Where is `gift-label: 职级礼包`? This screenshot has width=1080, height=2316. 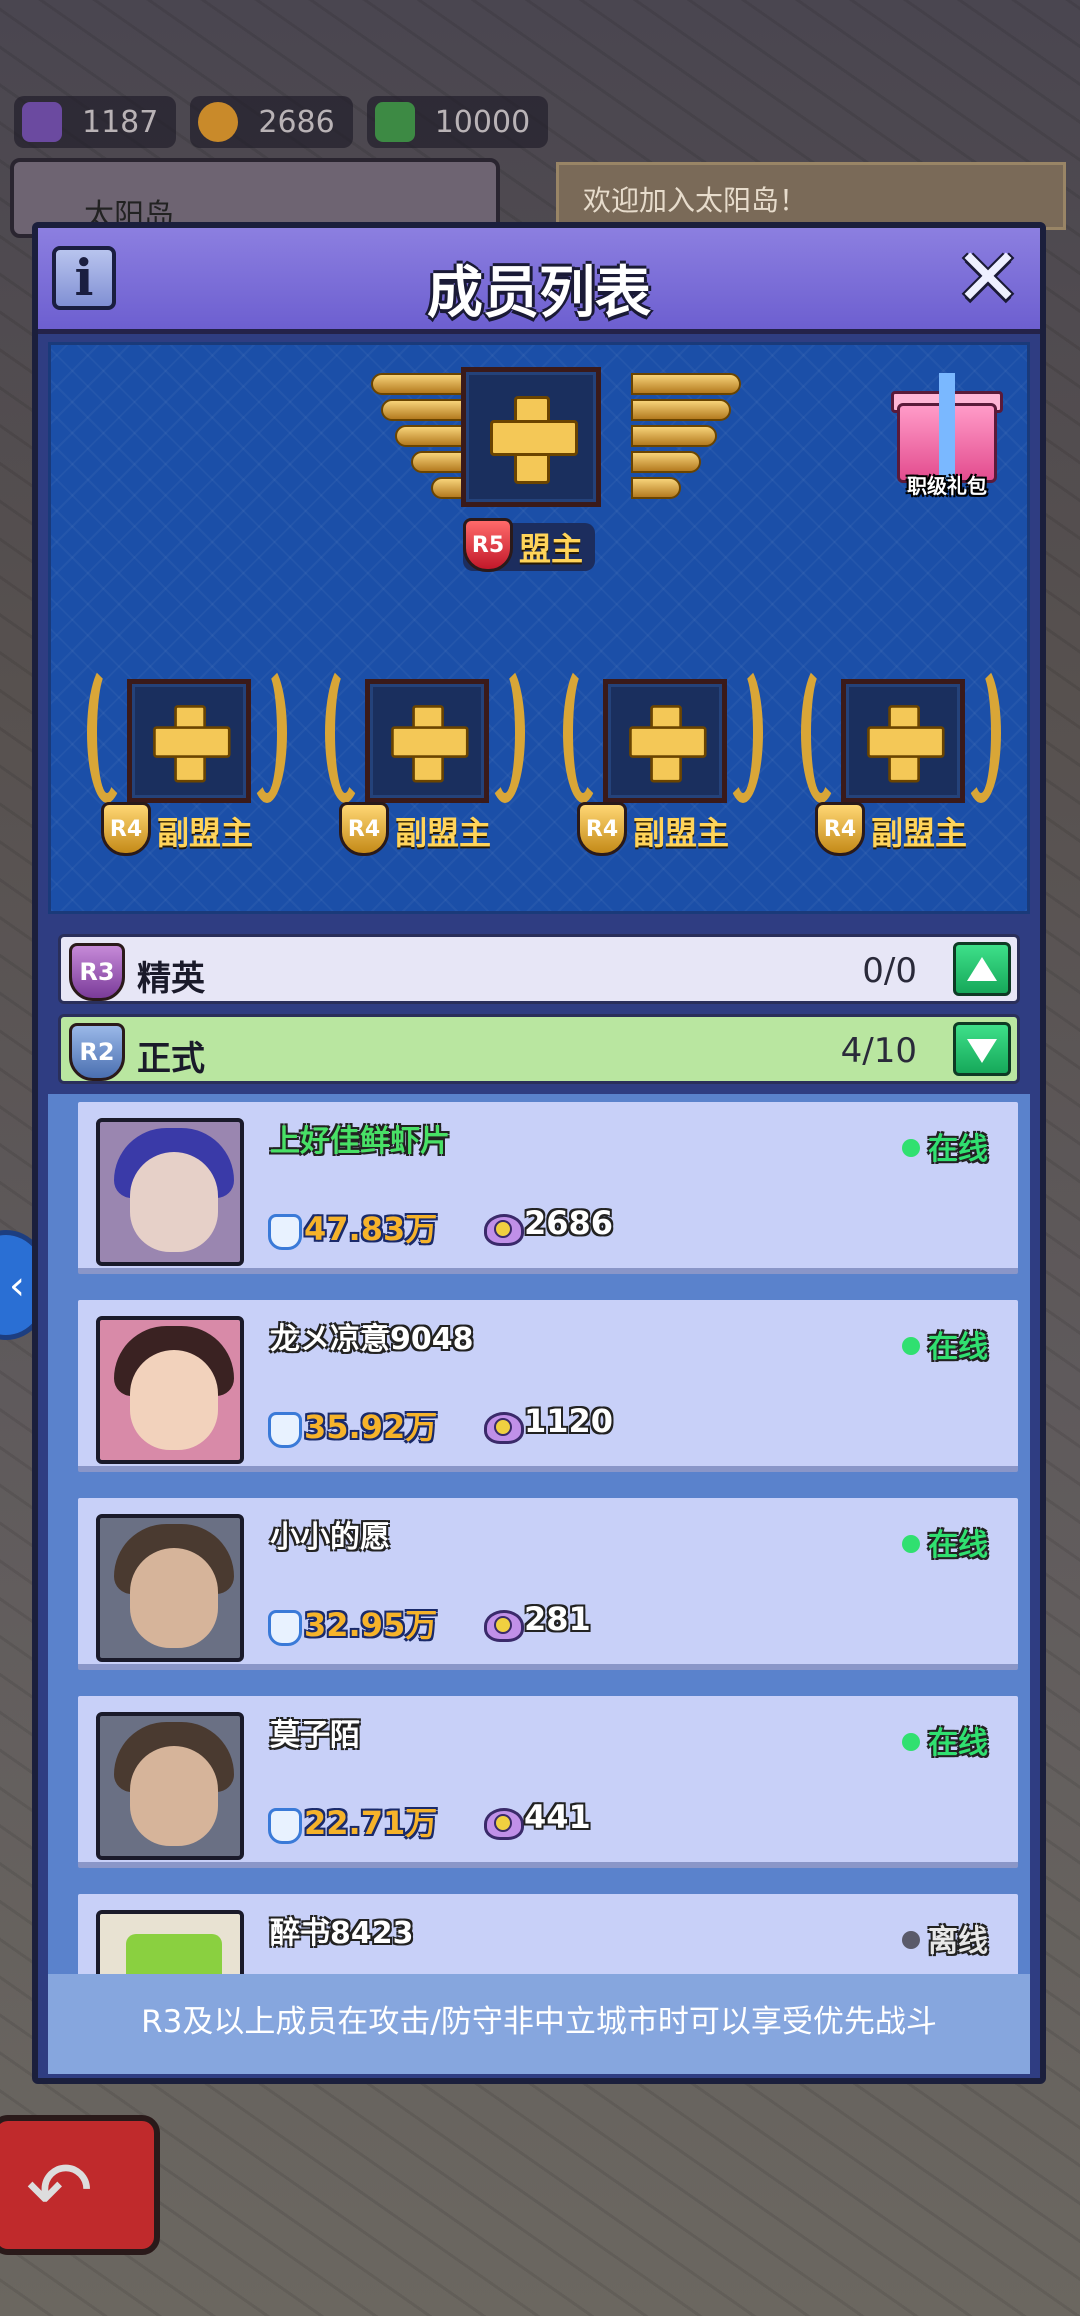 gift-label: 职级礼包 is located at coordinates (947, 486).